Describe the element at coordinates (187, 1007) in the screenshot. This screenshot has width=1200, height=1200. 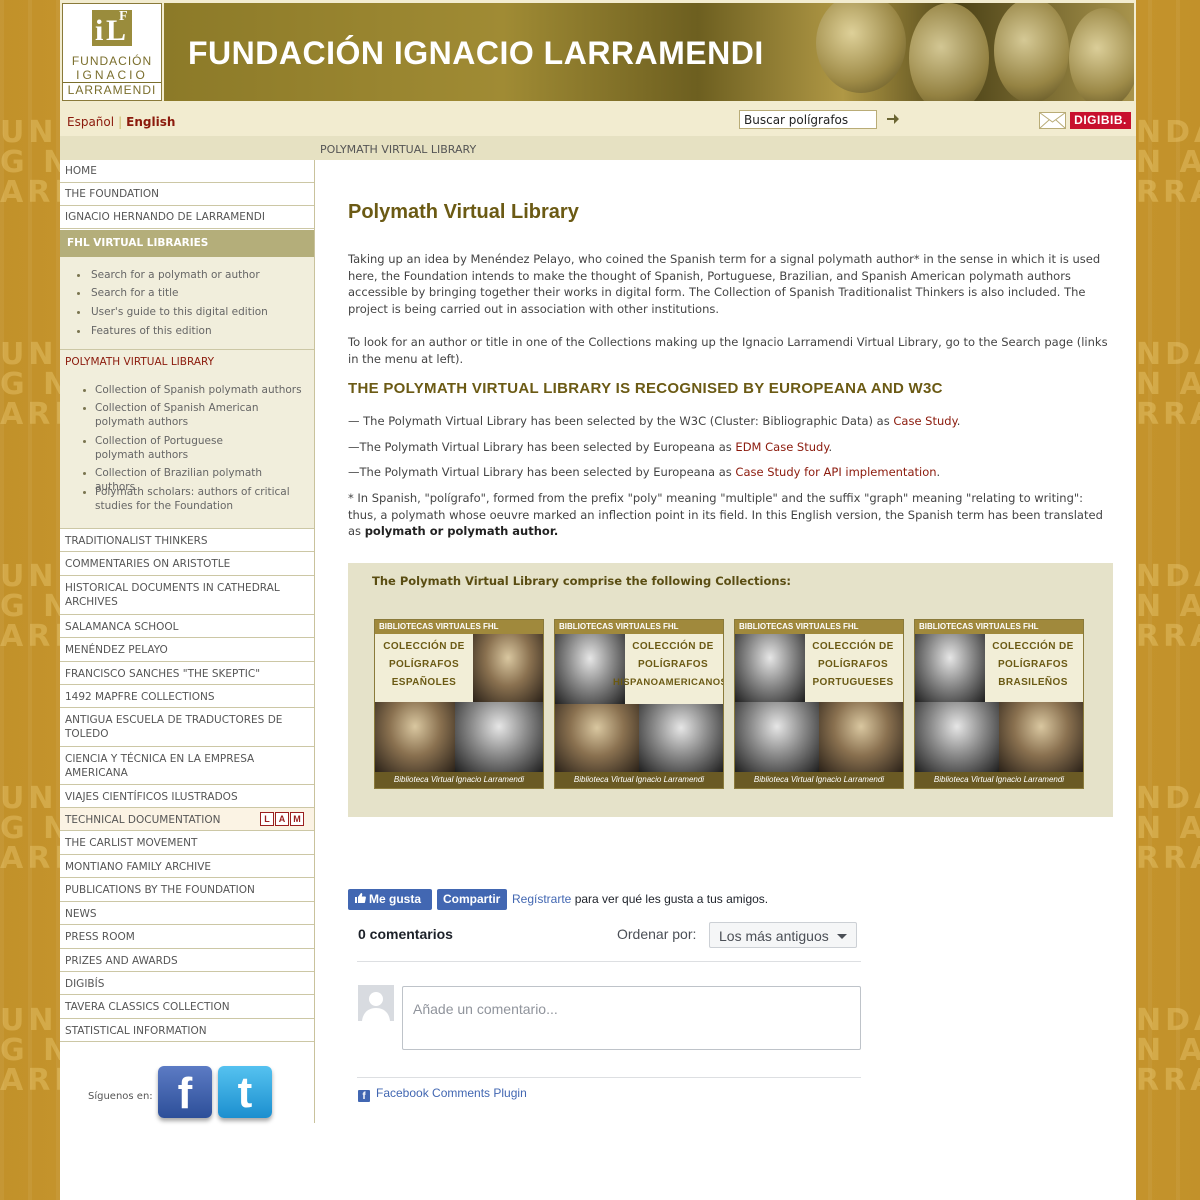
I see `sidebar-item-tavera: TAVERA CLASSICS COLLECTION` at that location.